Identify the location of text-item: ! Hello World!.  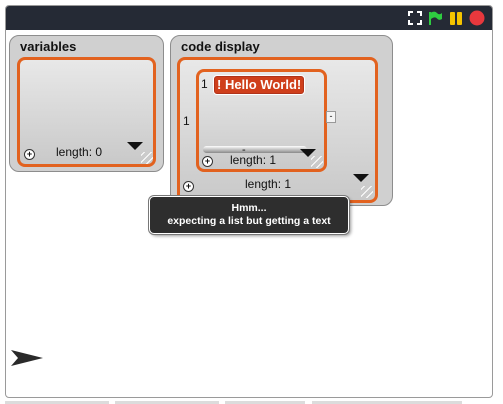
(259, 85).